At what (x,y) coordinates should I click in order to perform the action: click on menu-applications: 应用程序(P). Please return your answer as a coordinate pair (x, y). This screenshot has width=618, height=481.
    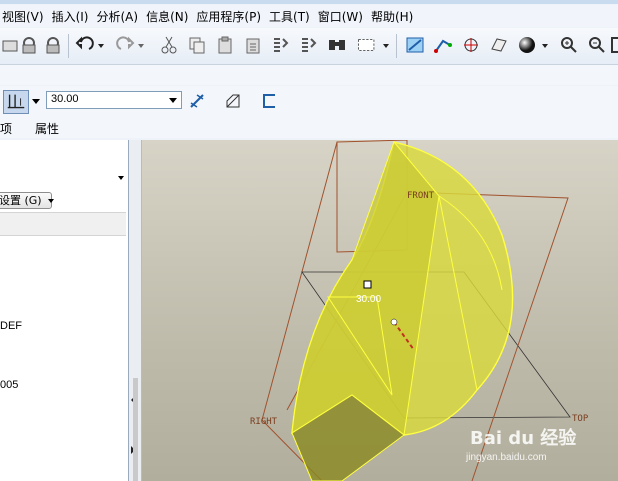
    Looking at the image, I should click on (232, 16).